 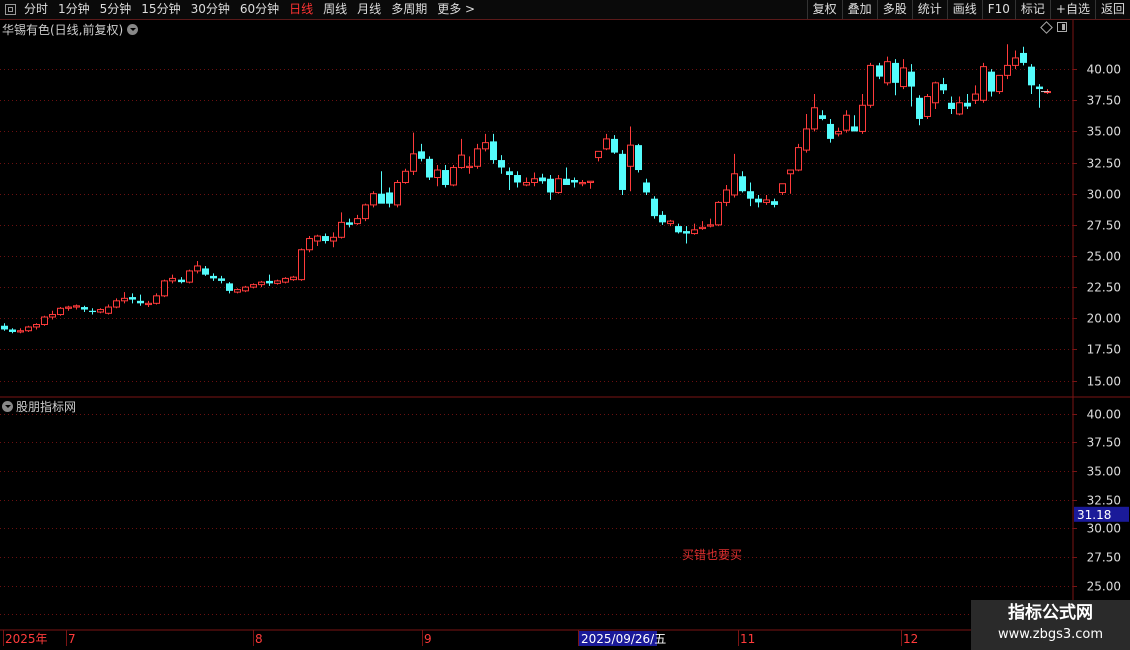 I want to click on main-chart-title: 华锡有色(日线,前复权), so click(x=70, y=29).